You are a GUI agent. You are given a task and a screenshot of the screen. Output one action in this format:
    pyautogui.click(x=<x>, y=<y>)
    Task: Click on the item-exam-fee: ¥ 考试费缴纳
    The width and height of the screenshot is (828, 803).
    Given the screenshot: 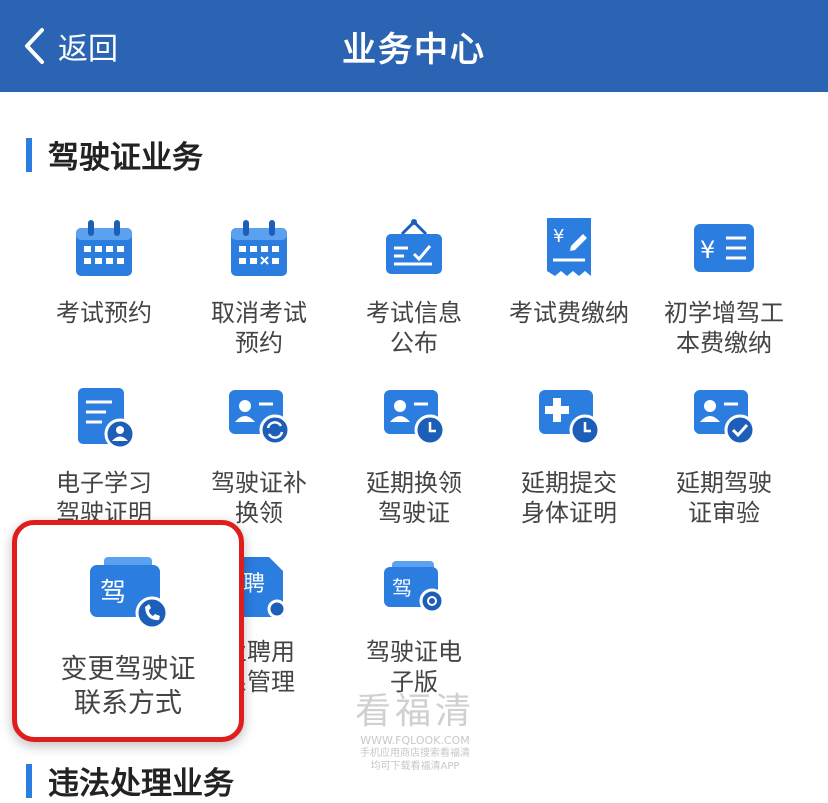 What is the action you would take?
    pyautogui.click(x=569, y=272)
    